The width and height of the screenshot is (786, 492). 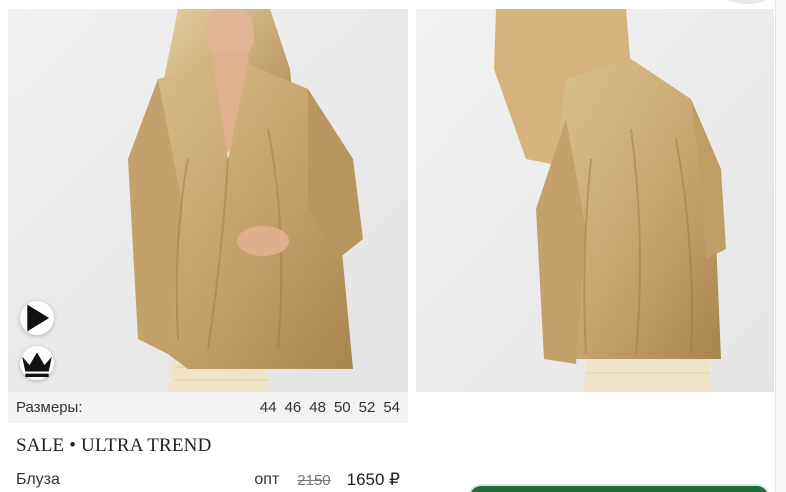 What do you see at coordinates (391, 407) in the screenshot?
I see `size-option-54: 54` at bounding box center [391, 407].